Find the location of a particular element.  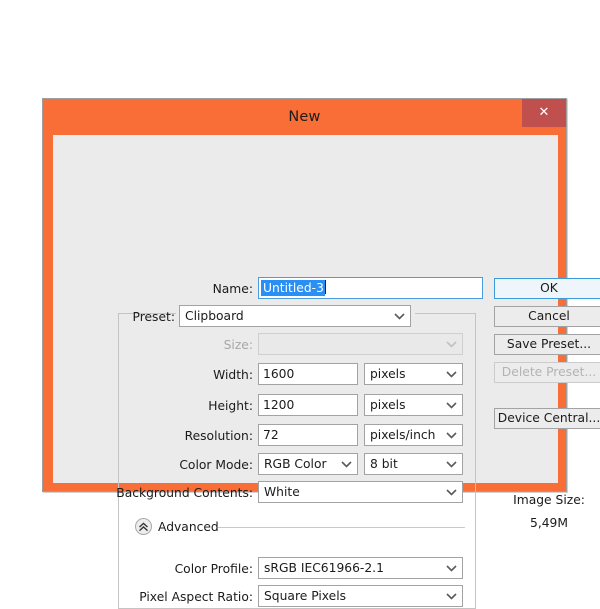

bit-depth-dropdown: 8 bit is located at coordinates (413, 464).